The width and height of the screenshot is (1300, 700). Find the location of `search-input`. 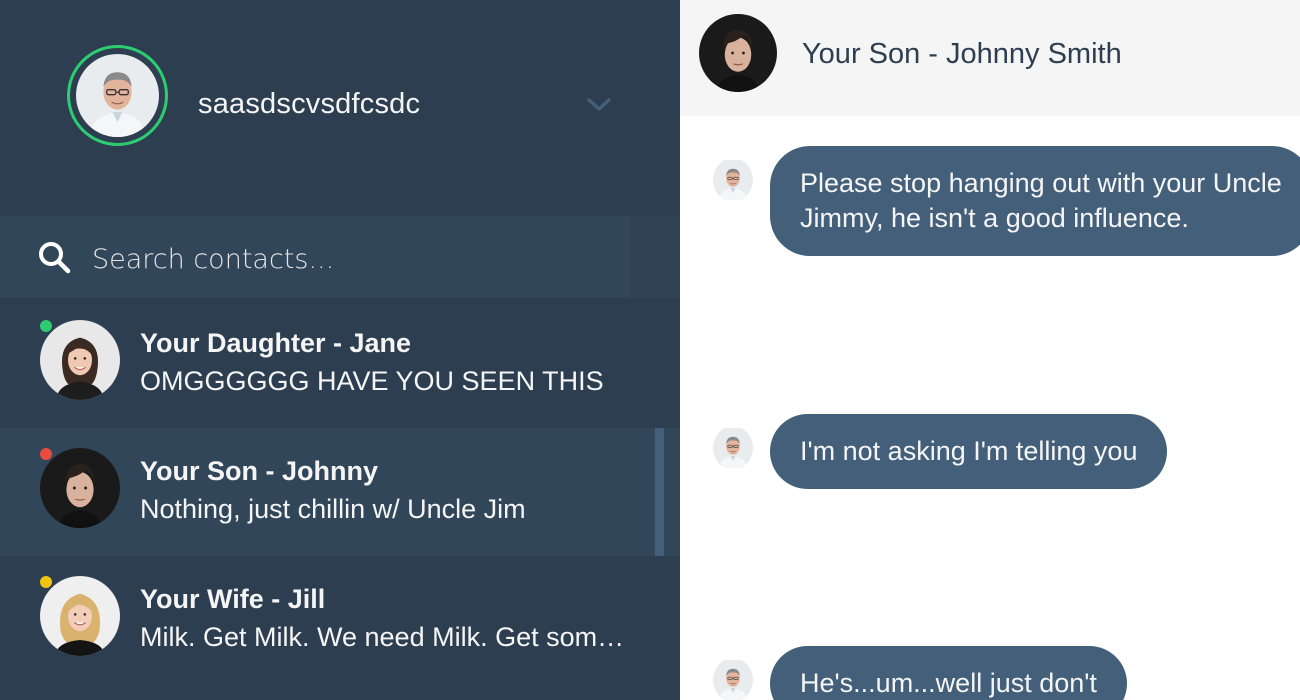

search-input is located at coordinates (352, 259).